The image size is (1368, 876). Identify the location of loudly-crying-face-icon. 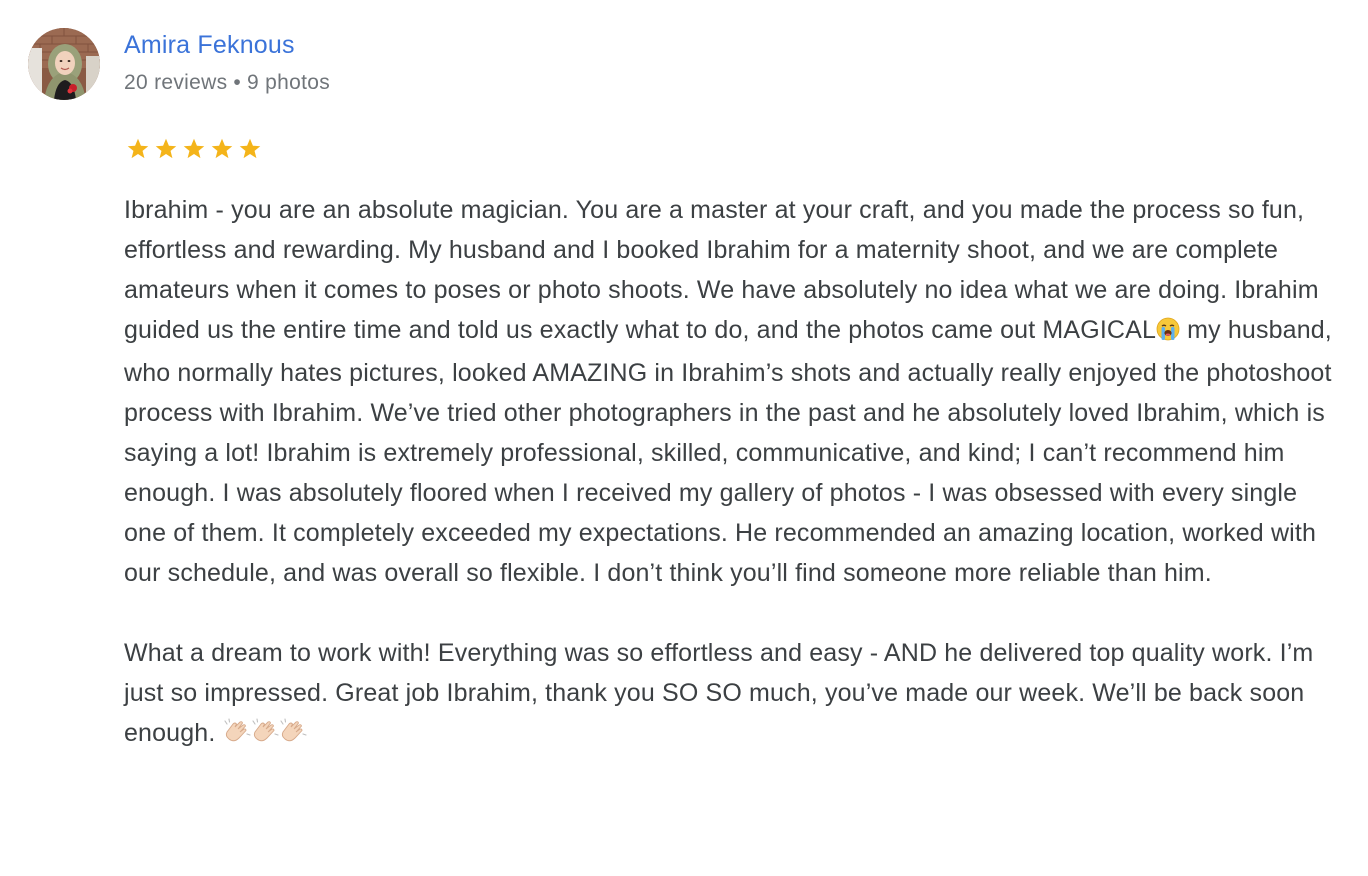
(1168, 333).